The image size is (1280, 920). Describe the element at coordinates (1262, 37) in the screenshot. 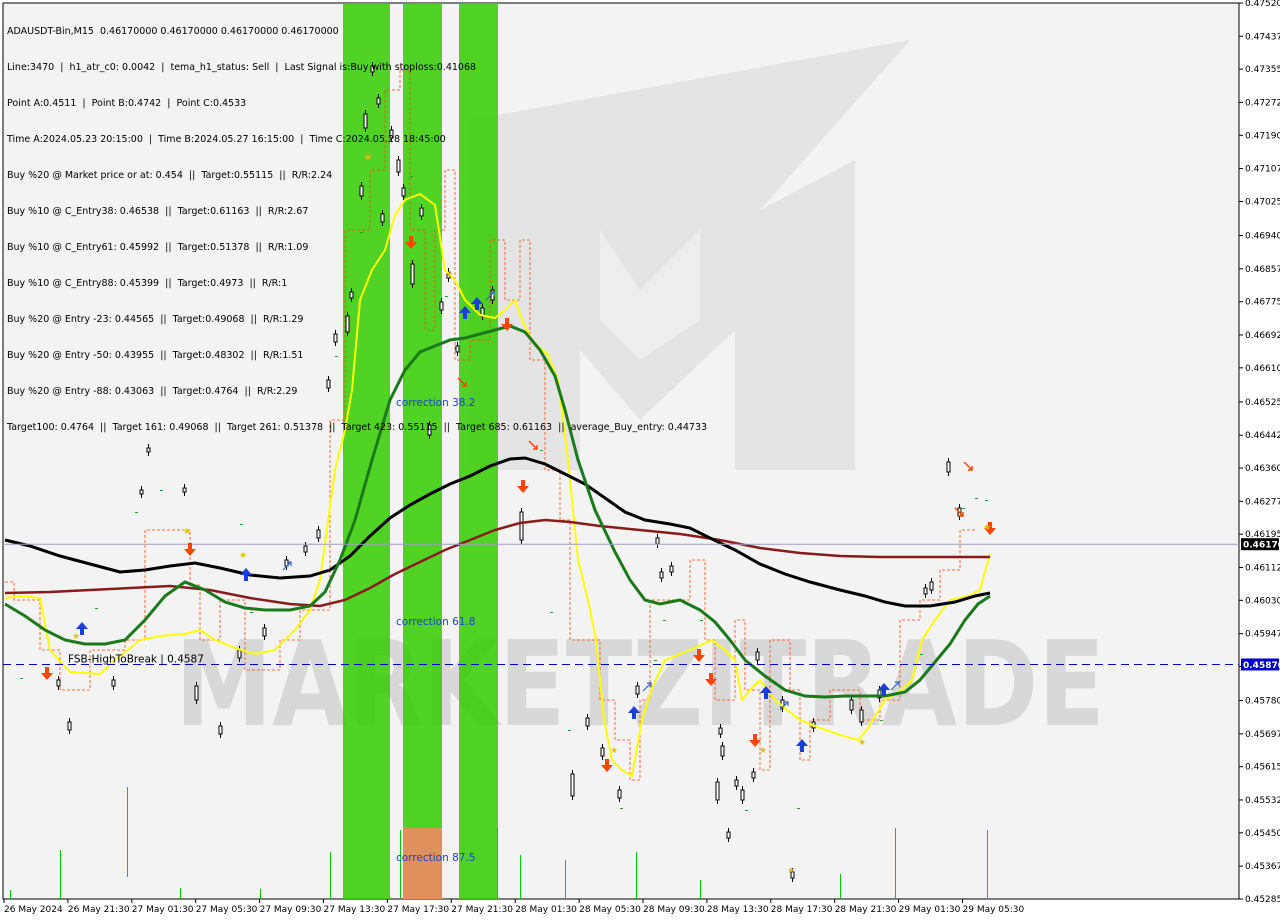

I see `price-tick-label: 0.47437` at that location.